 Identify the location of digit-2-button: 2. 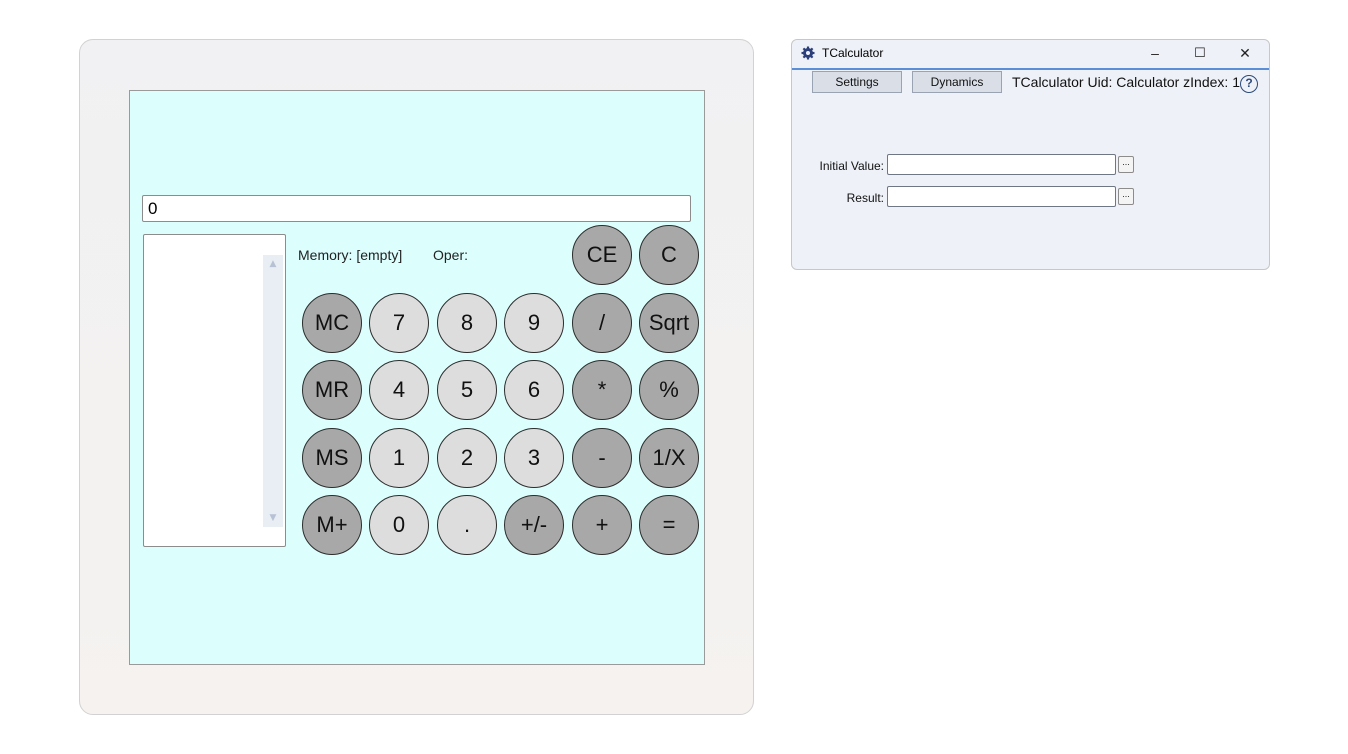
(467, 458).